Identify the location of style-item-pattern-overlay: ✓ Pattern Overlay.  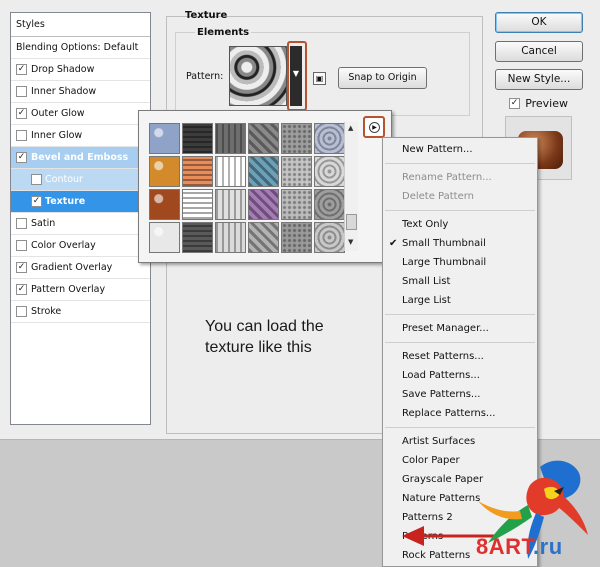
(80, 290).